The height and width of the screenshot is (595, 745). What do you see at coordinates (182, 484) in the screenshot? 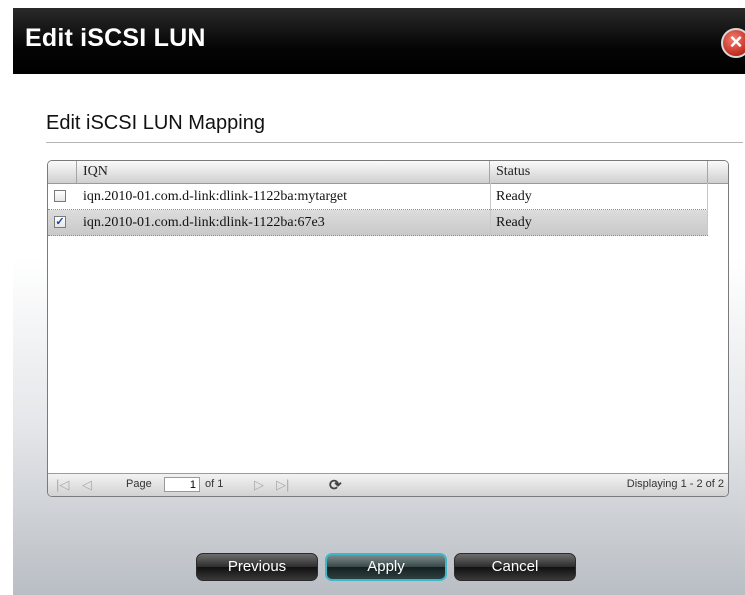
I see `page-number-input` at bounding box center [182, 484].